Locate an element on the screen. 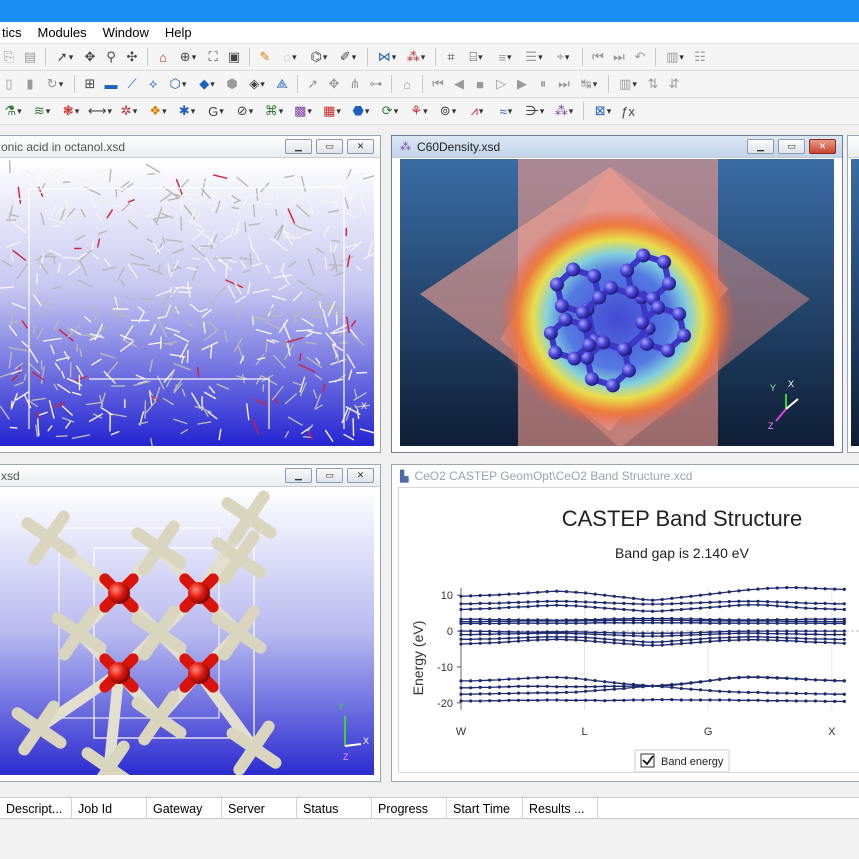  isosurface-icon: ⬢ is located at coordinates (232, 84).